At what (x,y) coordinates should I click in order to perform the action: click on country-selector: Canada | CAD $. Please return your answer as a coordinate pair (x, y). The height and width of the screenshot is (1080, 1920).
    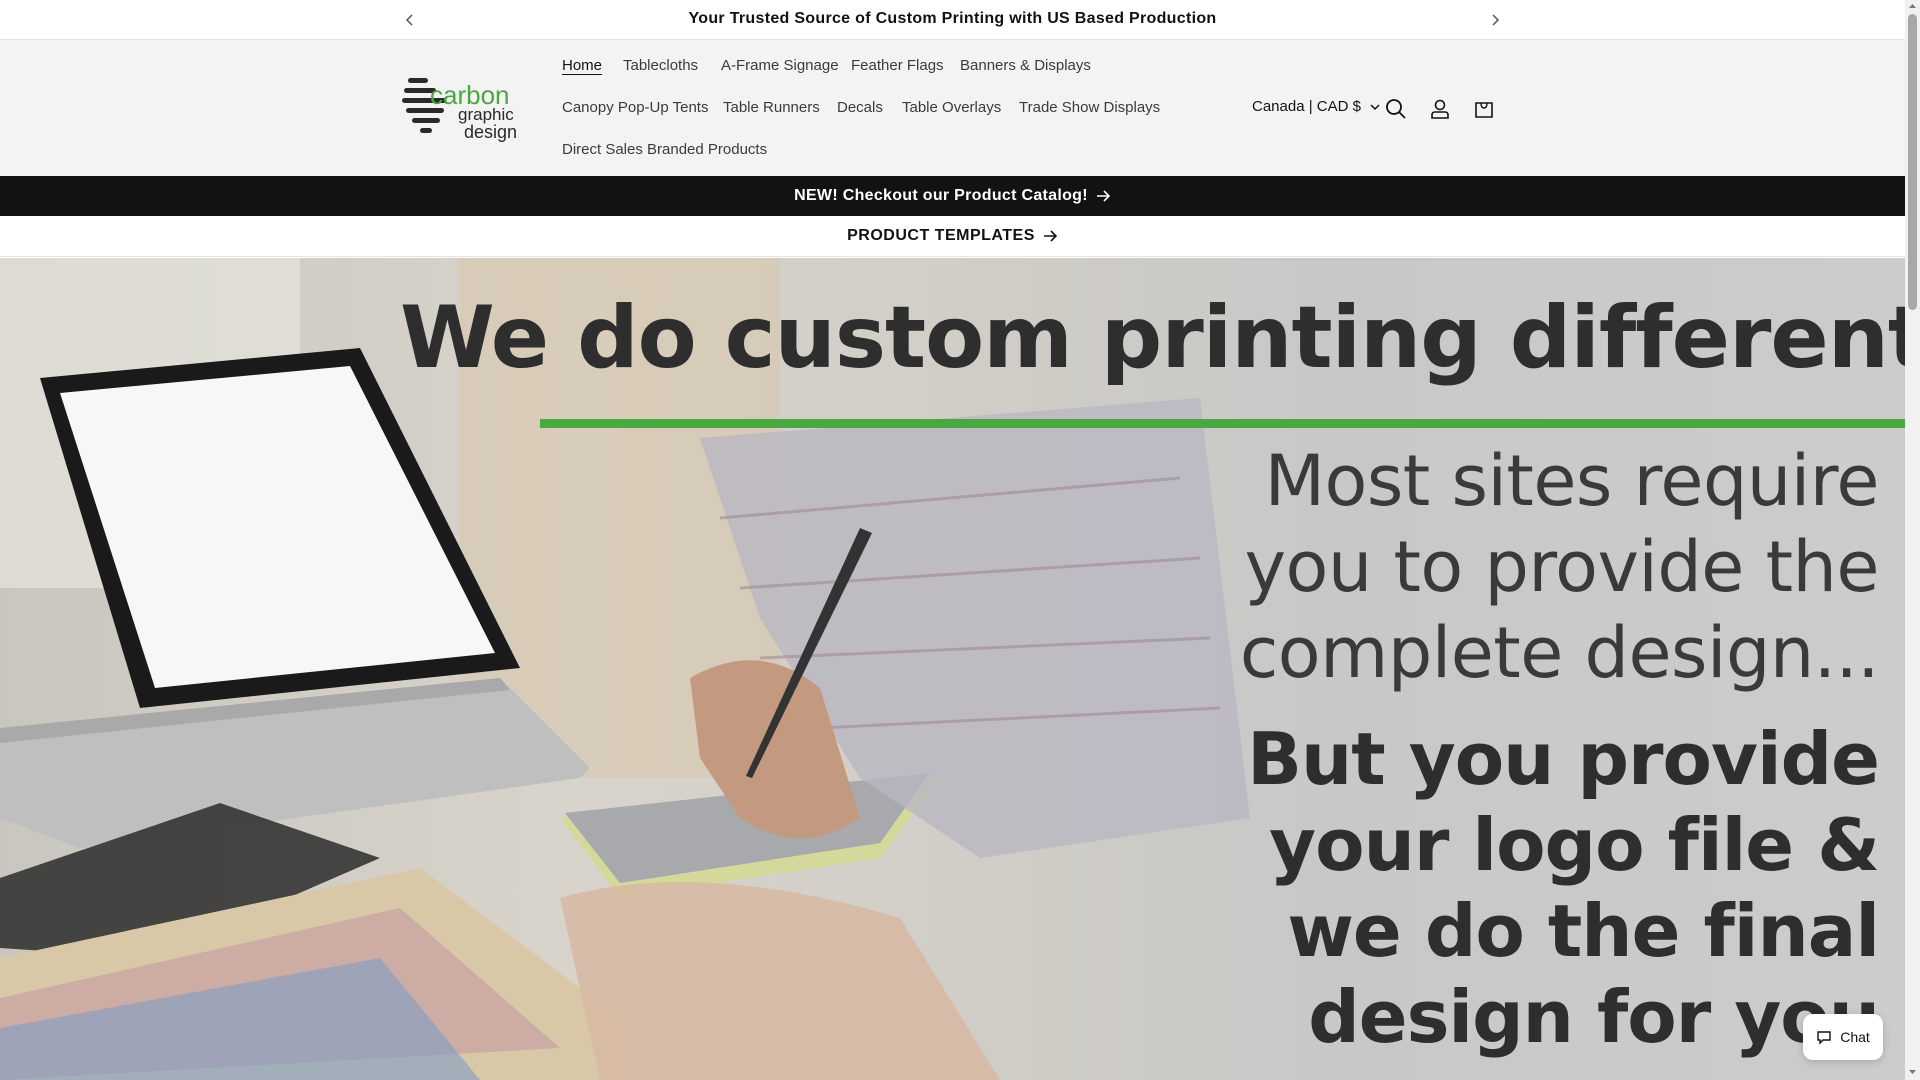
    Looking at the image, I should click on (1316, 106).